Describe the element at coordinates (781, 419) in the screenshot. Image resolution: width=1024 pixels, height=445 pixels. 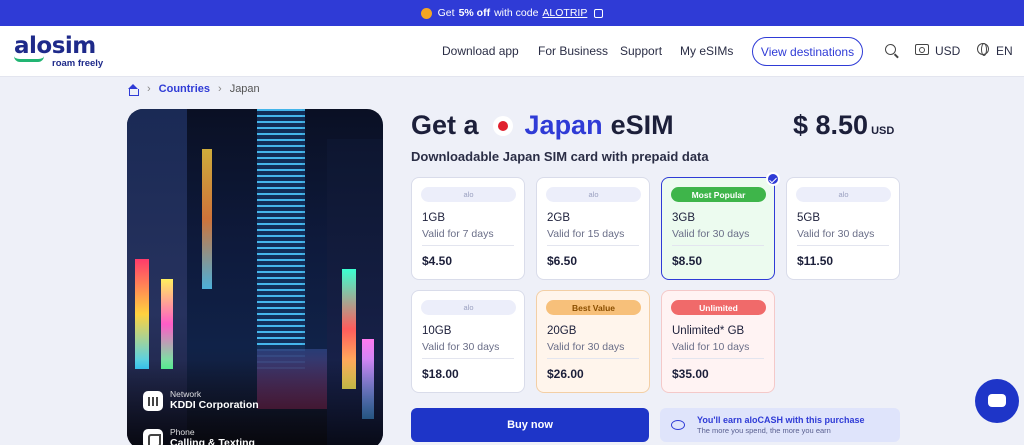
I see `alocash-title: You'll earn aloCASH with this purchase` at that location.